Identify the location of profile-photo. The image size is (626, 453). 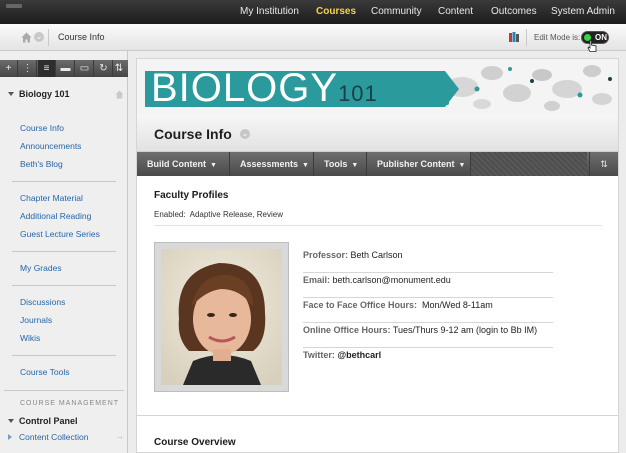
(221, 317).